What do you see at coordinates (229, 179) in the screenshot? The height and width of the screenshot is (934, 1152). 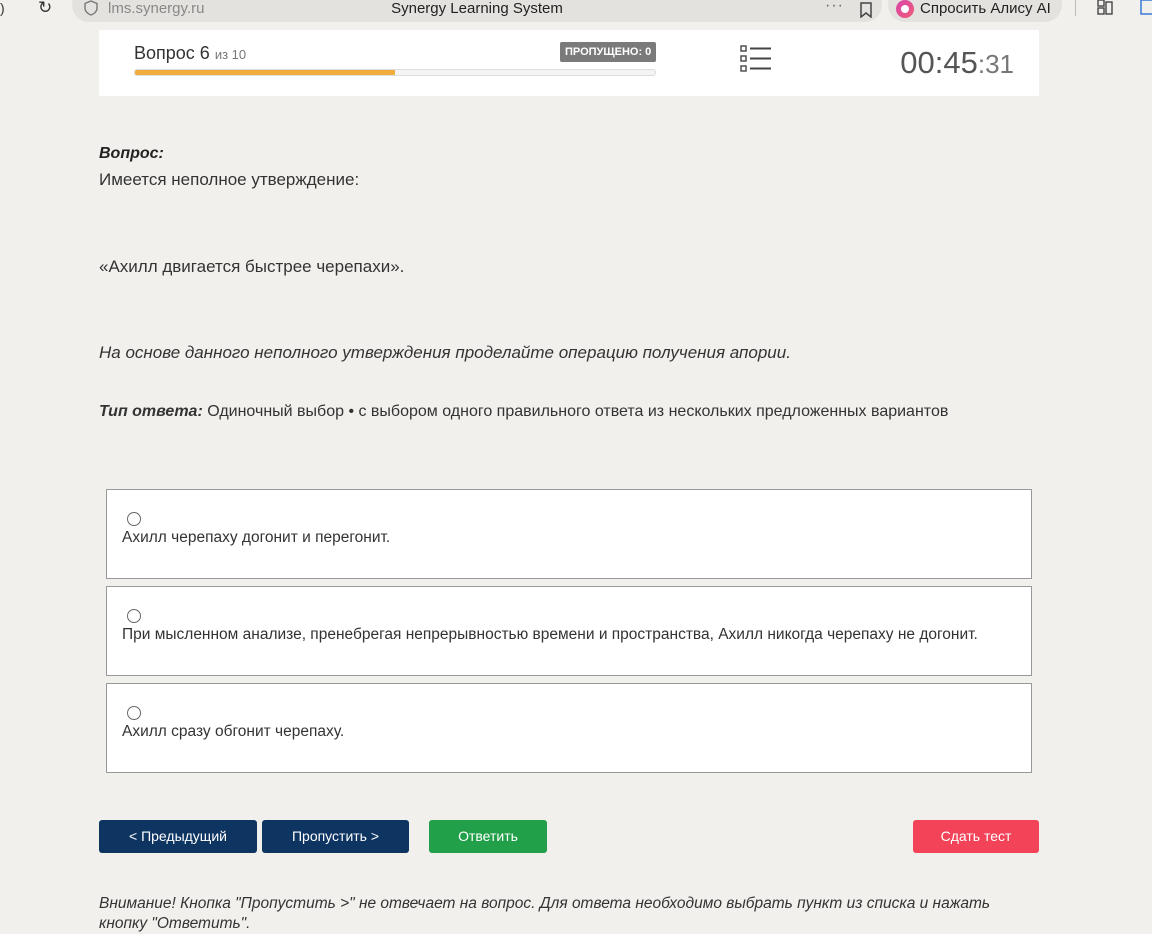 I see `question-text-1: Имеется неполное утверждение:` at bounding box center [229, 179].